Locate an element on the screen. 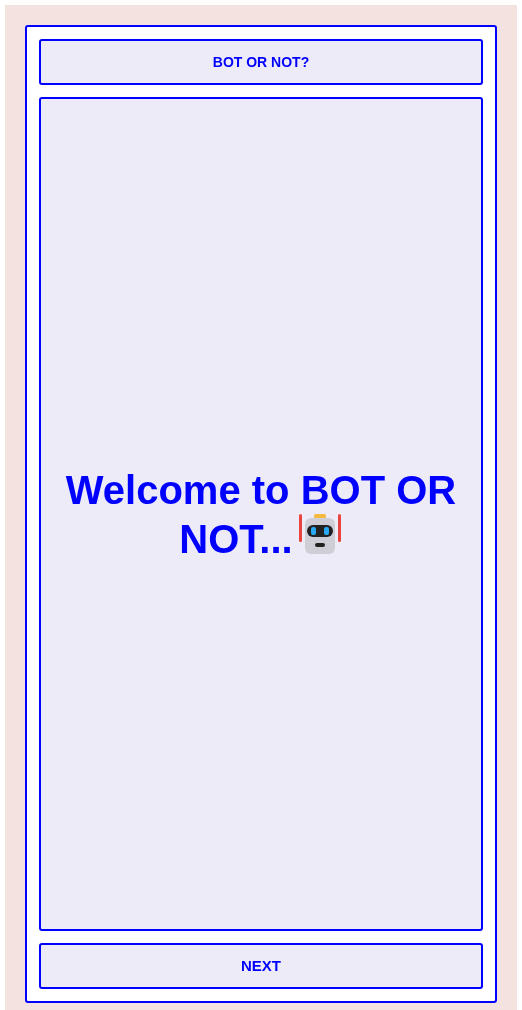 This screenshot has width=522, height=1010. next-button: NEXT is located at coordinates (261, 966).